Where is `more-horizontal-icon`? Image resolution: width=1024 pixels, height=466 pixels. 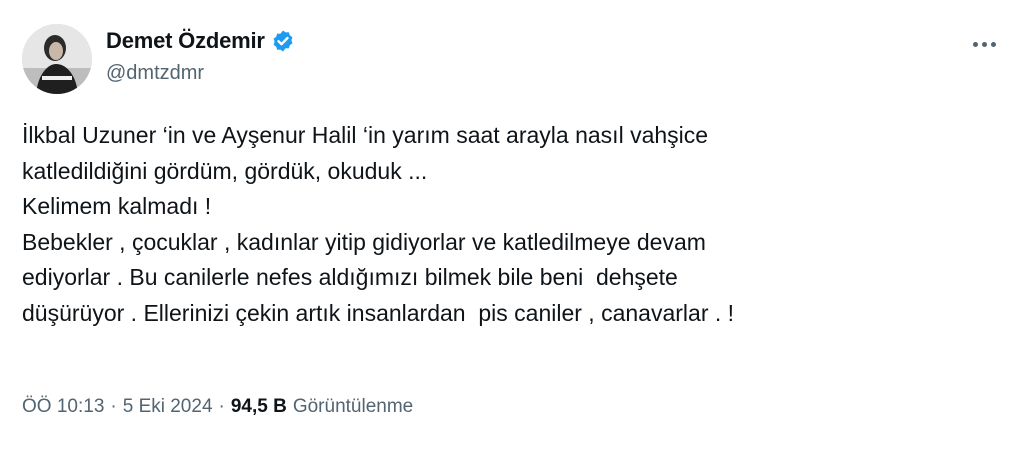 more-horizontal-icon is located at coordinates (984, 44).